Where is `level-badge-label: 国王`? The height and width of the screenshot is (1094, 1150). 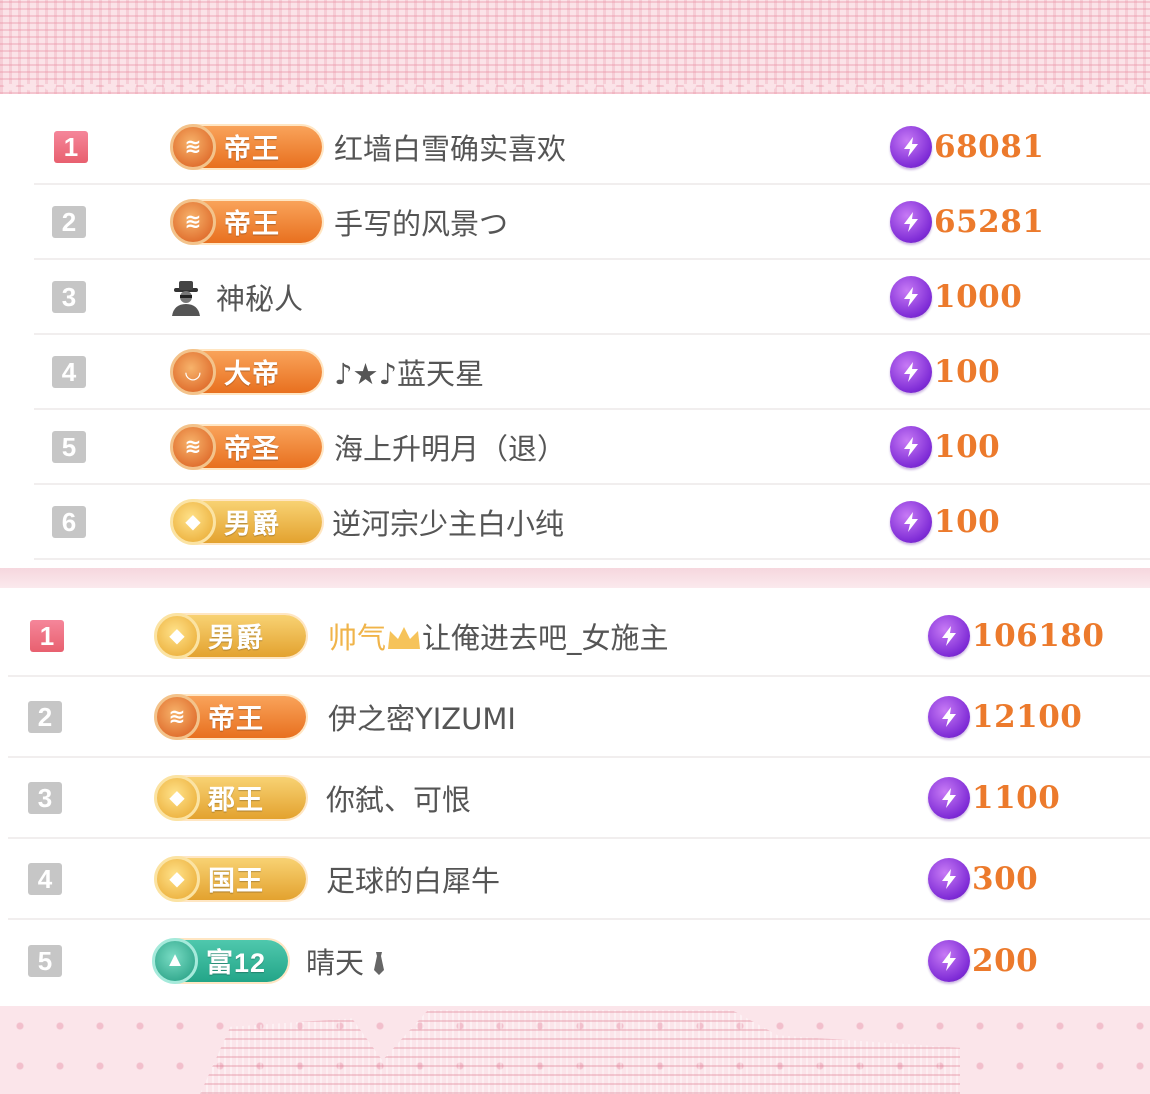
level-badge-label: 国王 is located at coordinates (236, 881).